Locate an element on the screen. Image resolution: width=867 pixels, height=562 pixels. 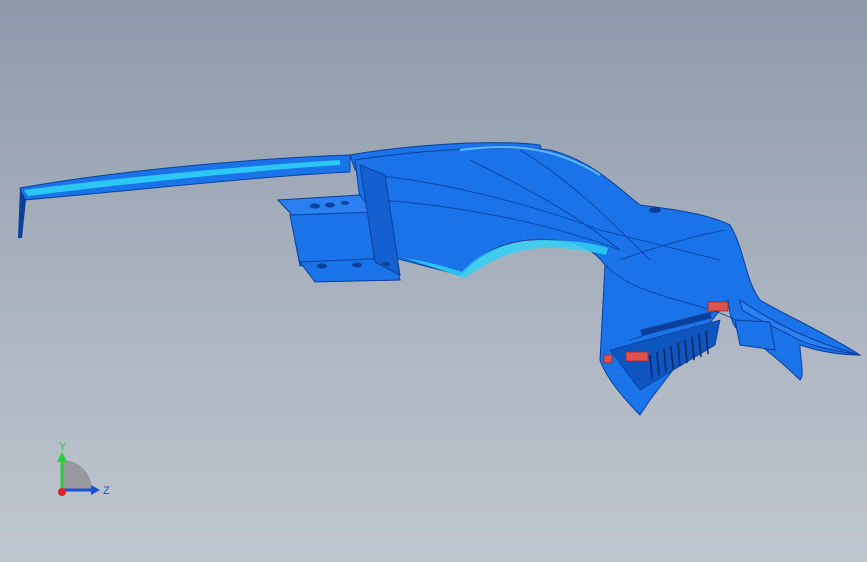
coordinate-triad: Y Z is located at coordinates (83, 469).